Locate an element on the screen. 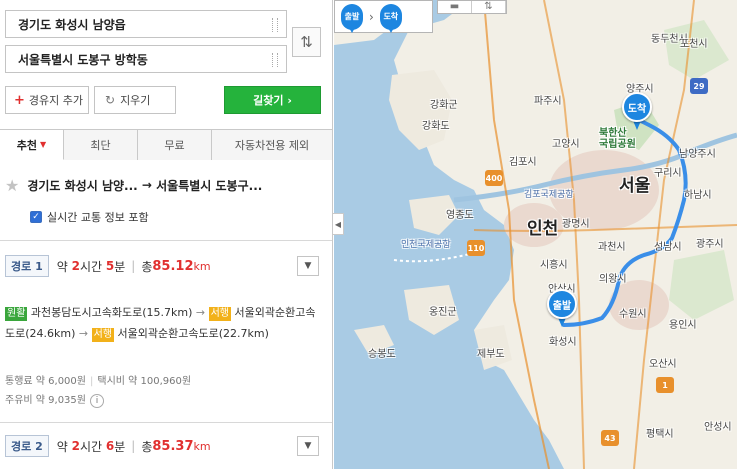 Image resolution: width=737 pixels, height=469 pixels. map-label: 포천시 is located at coordinates (694, 44).